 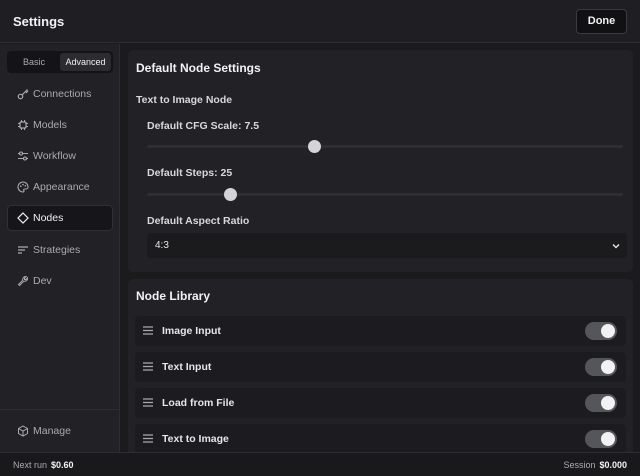 I want to click on section-title: Default Node Settings, so click(x=198, y=68).